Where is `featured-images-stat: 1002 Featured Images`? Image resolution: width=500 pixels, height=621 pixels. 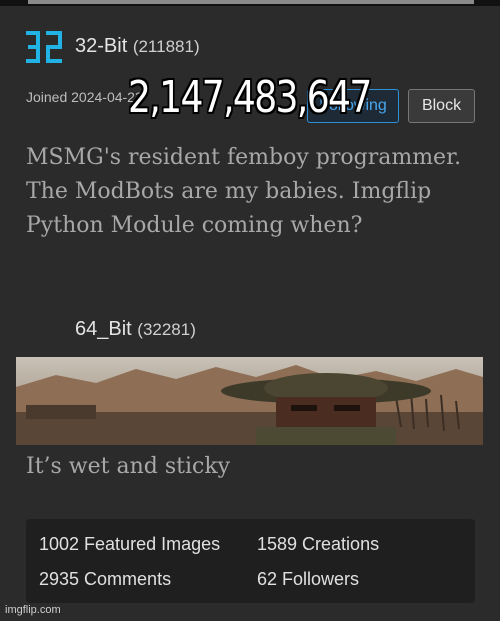 featured-images-stat: 1002 Featured Images is located at coordinates (129, 544).